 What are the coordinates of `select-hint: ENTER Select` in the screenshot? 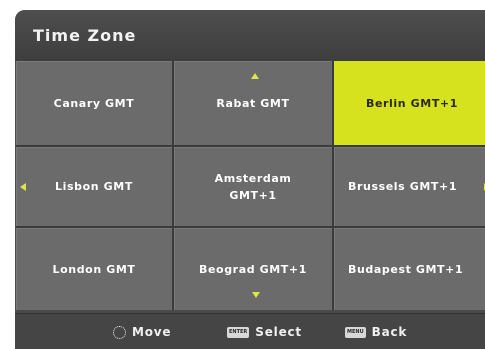 It's located at (264, 332).